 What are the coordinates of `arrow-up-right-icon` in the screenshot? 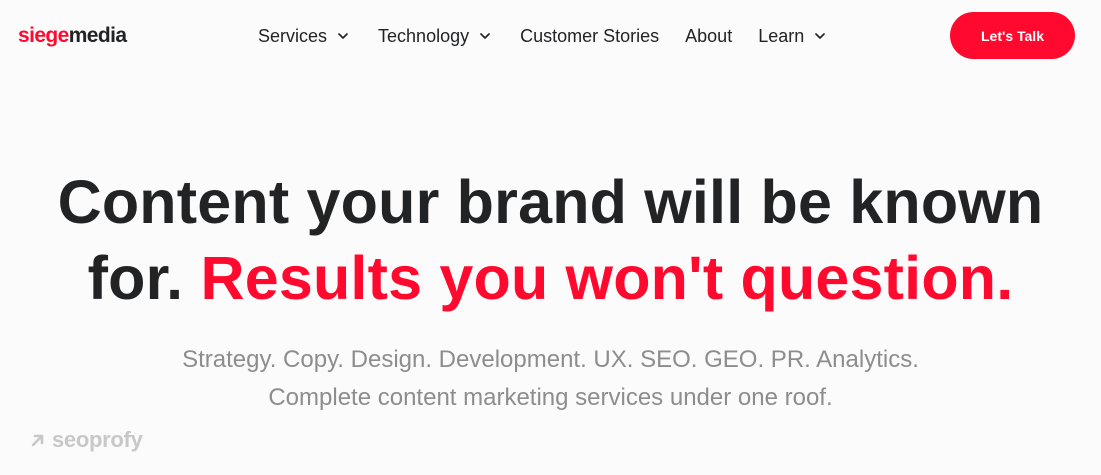 It's located at (38, 440).